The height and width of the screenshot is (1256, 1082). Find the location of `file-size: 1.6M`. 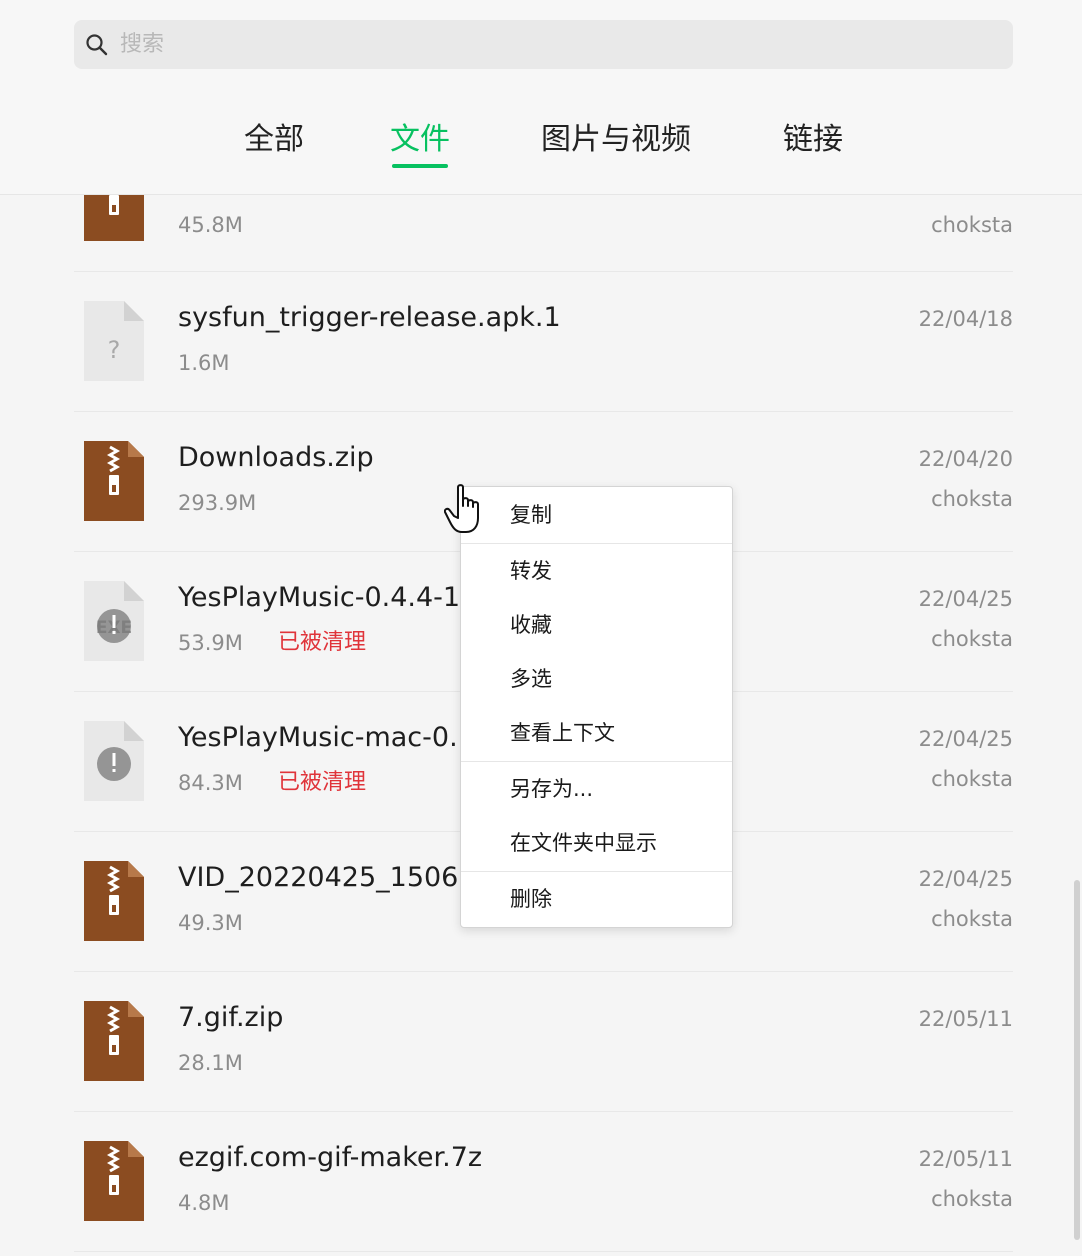

file-size: 1.6M is located at coordinates (204, 363).